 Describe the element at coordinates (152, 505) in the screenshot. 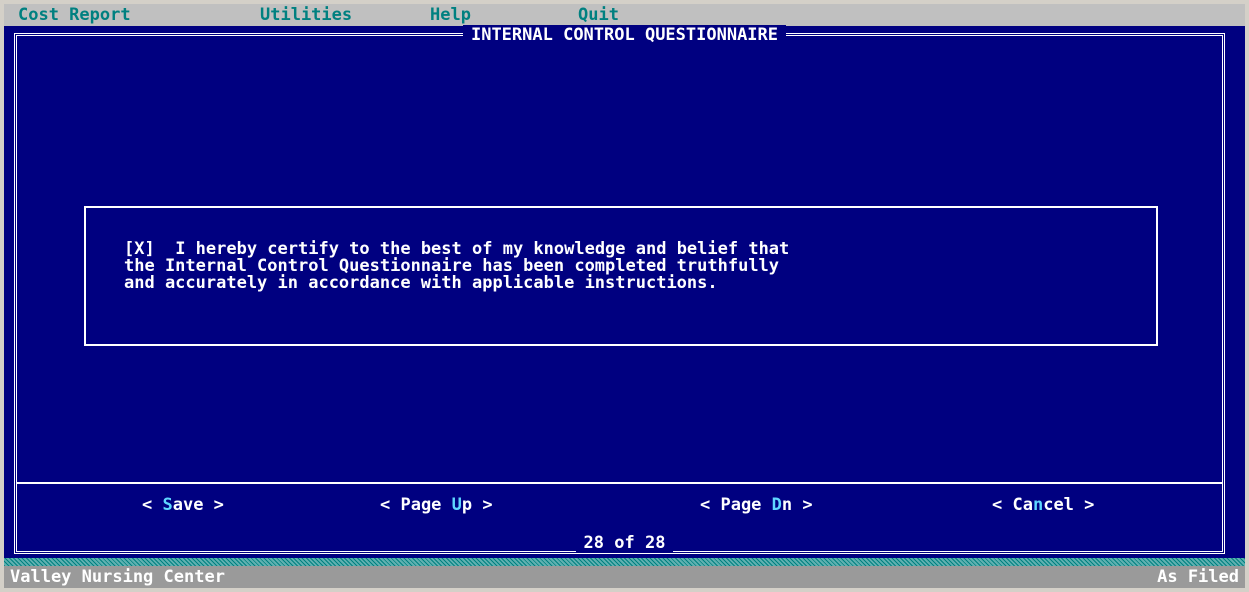

I see `save-button-pre: <` at that location.